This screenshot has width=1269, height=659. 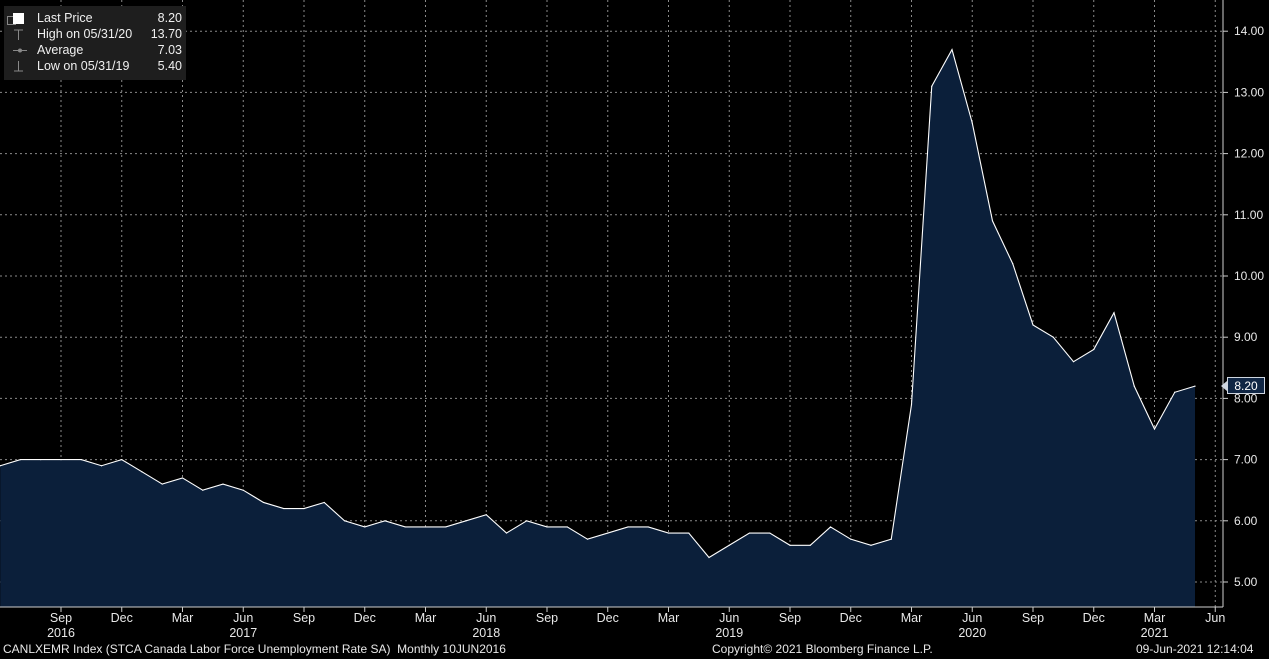 I want to click on legend-low: Low on 05/31/19 5.40, so click(x=95, y=67).